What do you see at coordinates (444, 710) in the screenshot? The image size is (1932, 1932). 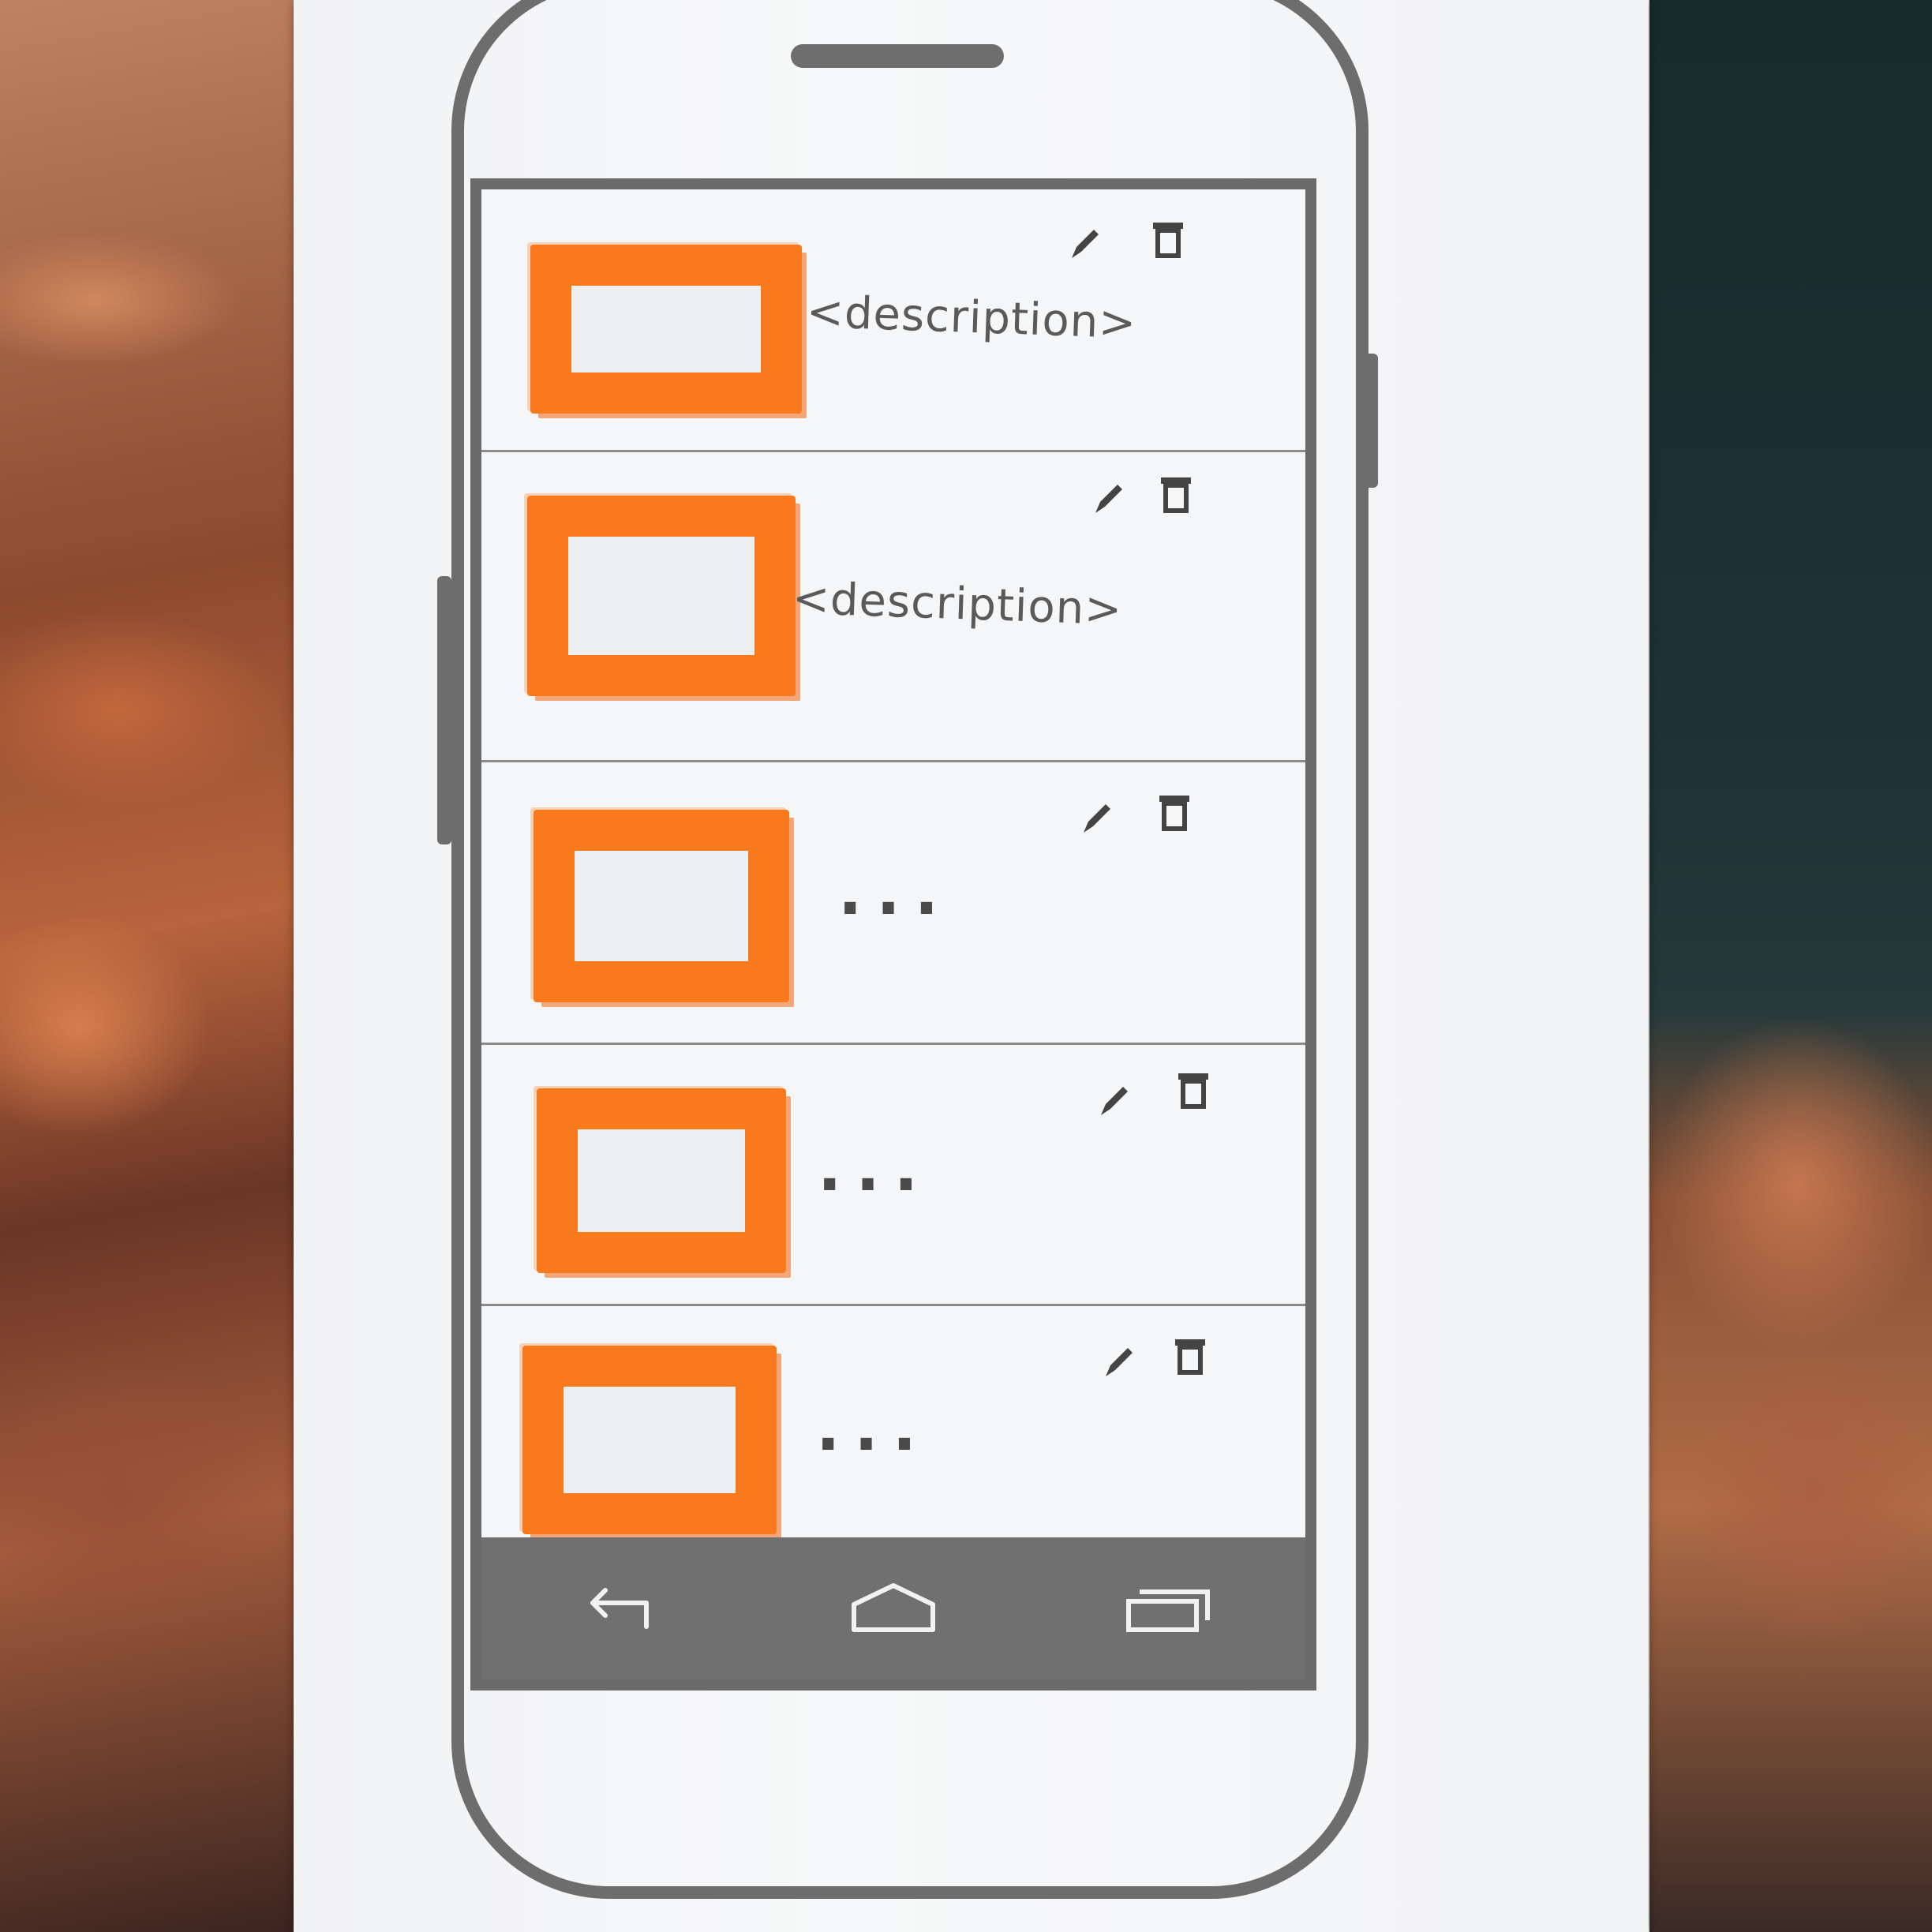 I see `phone-side-button-left` at bounding box center [444, 710].